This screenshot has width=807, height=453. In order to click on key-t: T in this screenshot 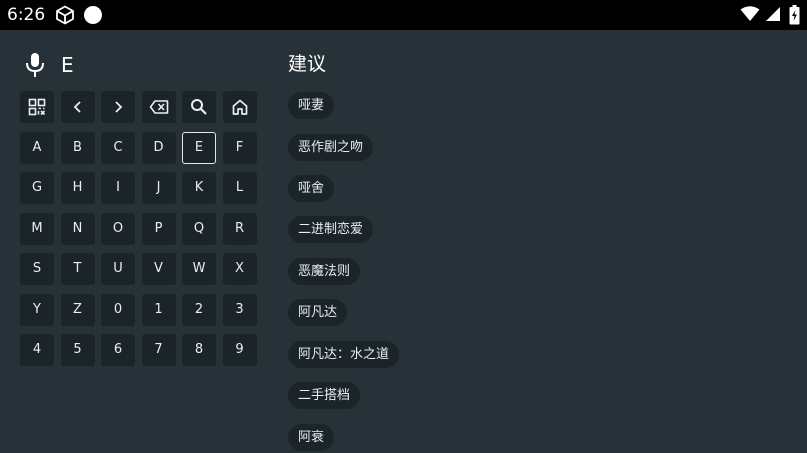, I will do `click(77, 269)`.